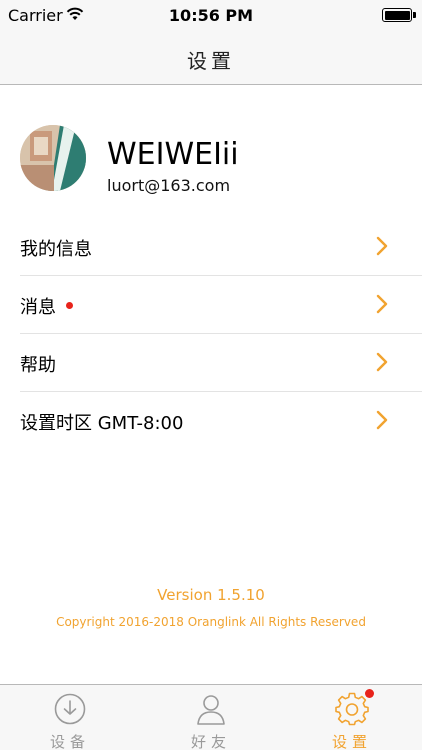 Image resolution: width=422 pixels, height=750 pixels. Describe the element at coordinates (221, 305) in the screenshot. I see `menu-item-messages: 消息` at that location.